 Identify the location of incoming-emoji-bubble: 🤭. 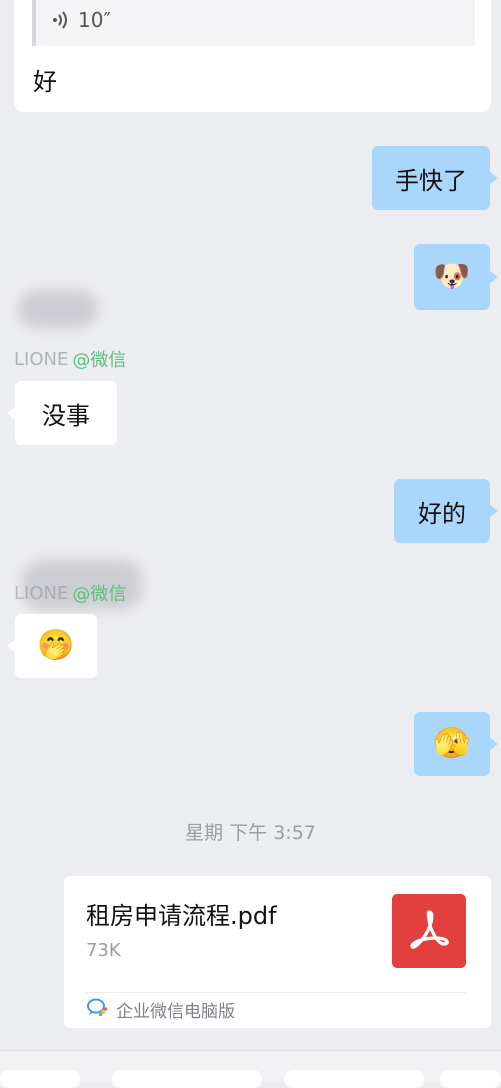
(52, 646).